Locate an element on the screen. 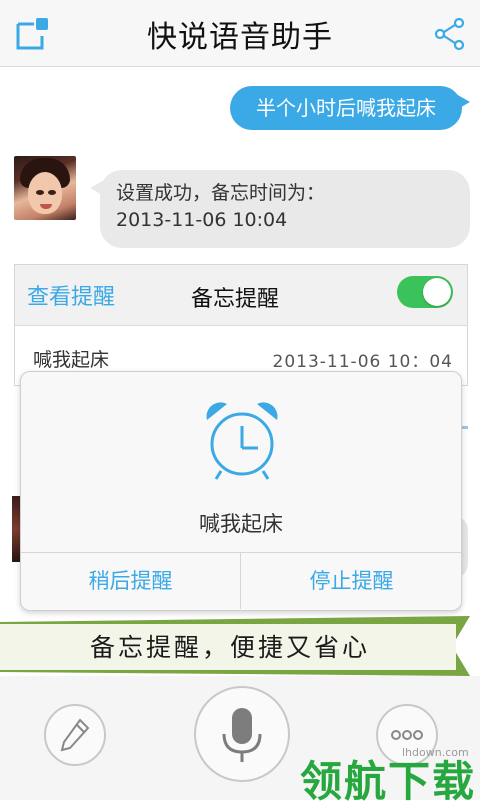 Image resolution: width=480 pixels, height=809 pixels. alarm-message: 喊我起床 is located at coordinates (241, 524).